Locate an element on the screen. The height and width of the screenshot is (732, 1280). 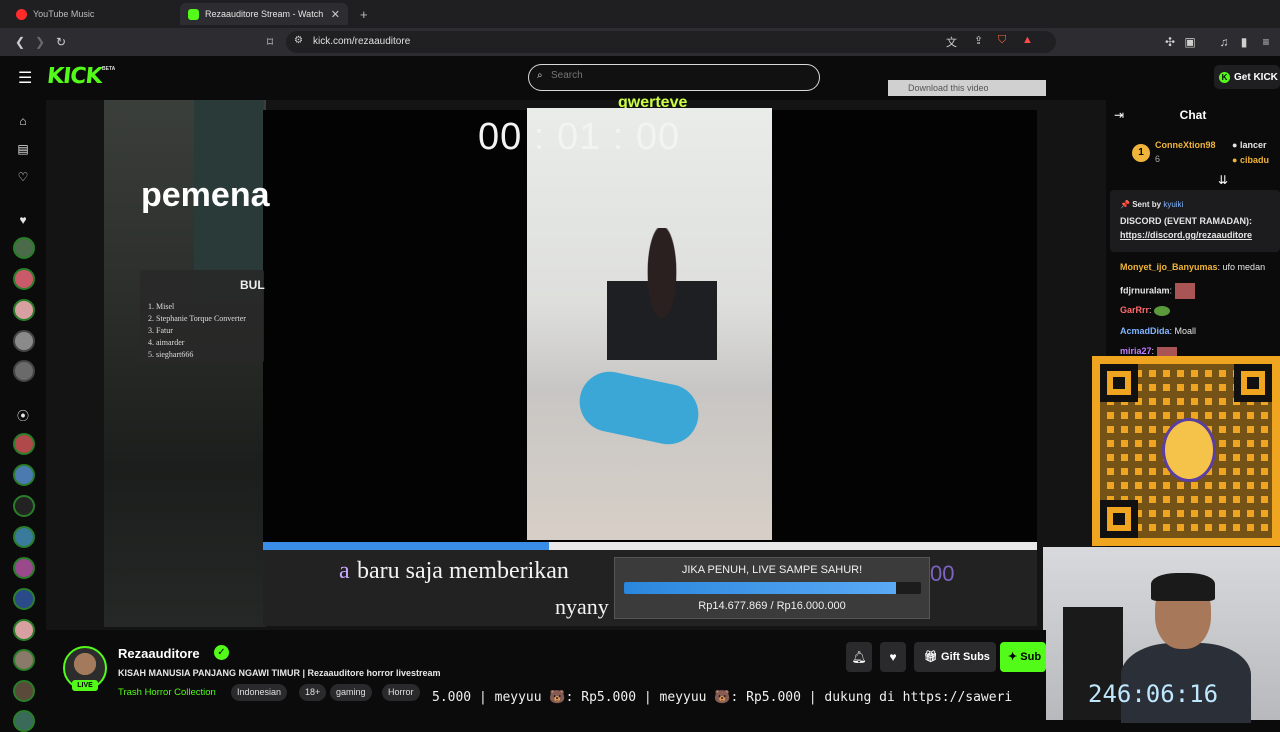
person-hair is located at coordinates (1183, 587).